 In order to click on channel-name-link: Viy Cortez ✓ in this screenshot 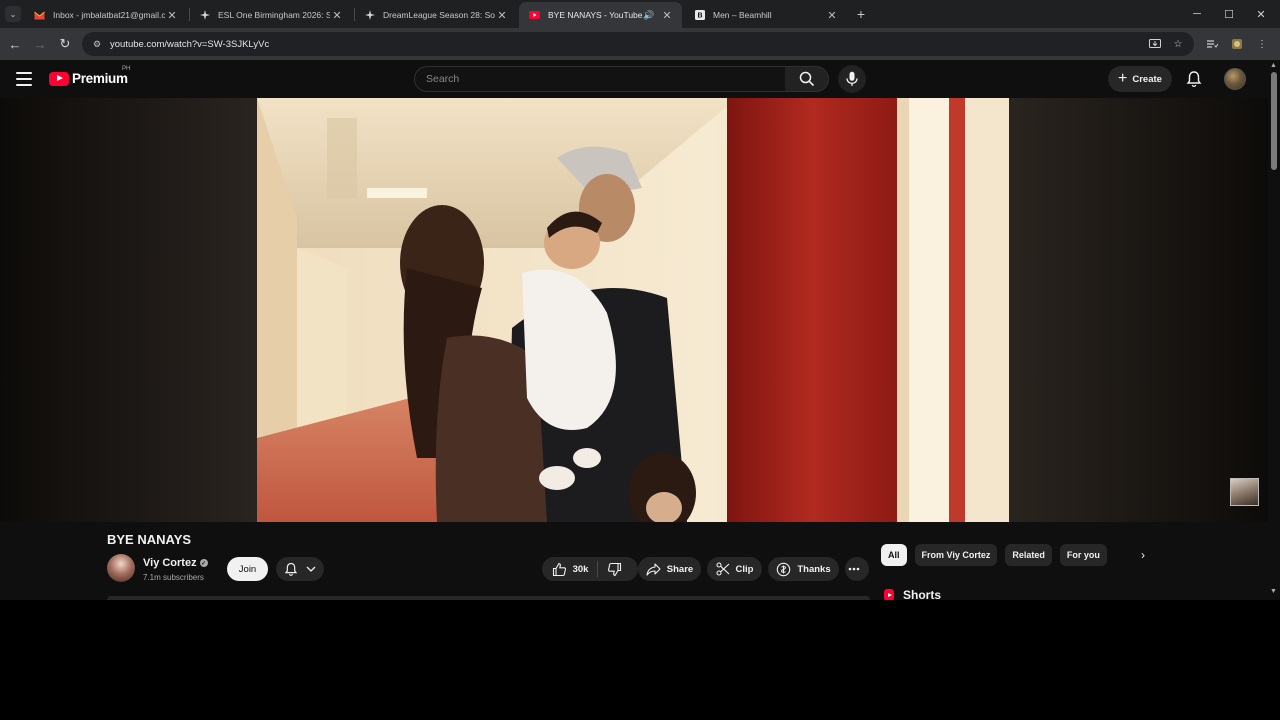, I will do `click(175, 563)`.